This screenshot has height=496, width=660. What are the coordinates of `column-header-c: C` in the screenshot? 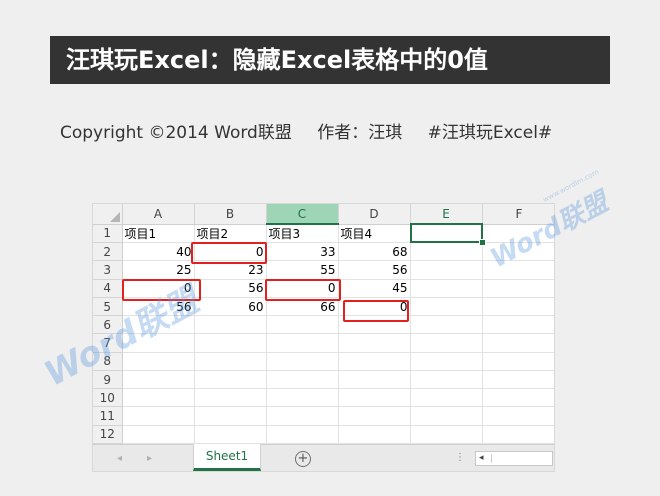 It's located at (302, 214).